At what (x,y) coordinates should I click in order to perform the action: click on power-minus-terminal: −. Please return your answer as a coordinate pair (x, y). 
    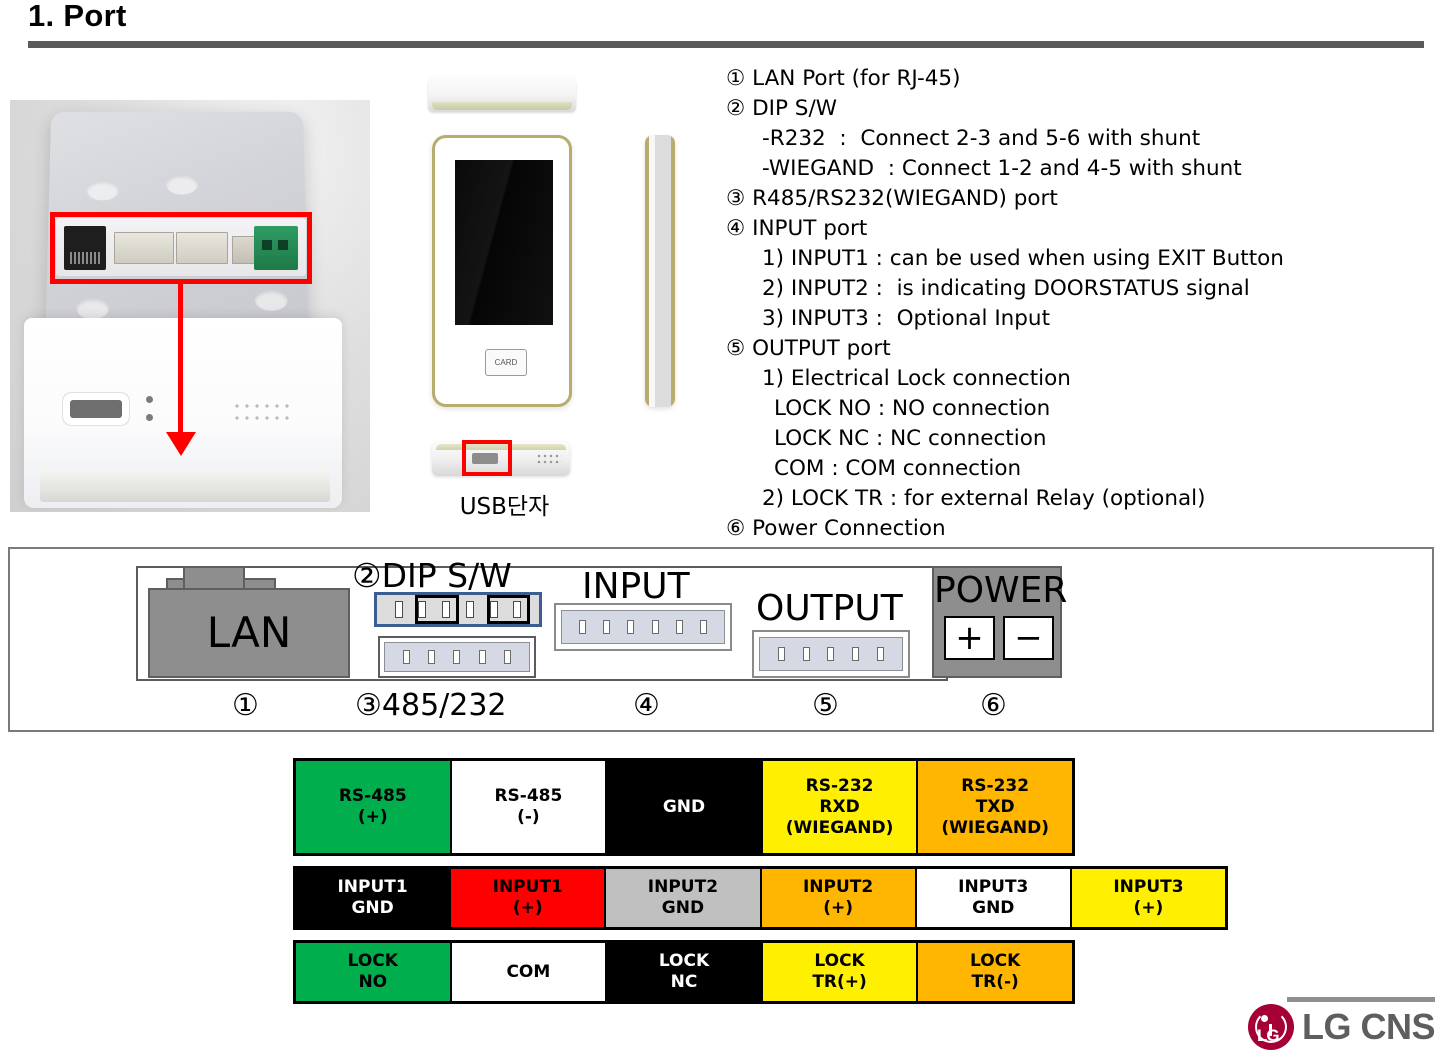
    Looking at the image, I should click on (1028, 638).